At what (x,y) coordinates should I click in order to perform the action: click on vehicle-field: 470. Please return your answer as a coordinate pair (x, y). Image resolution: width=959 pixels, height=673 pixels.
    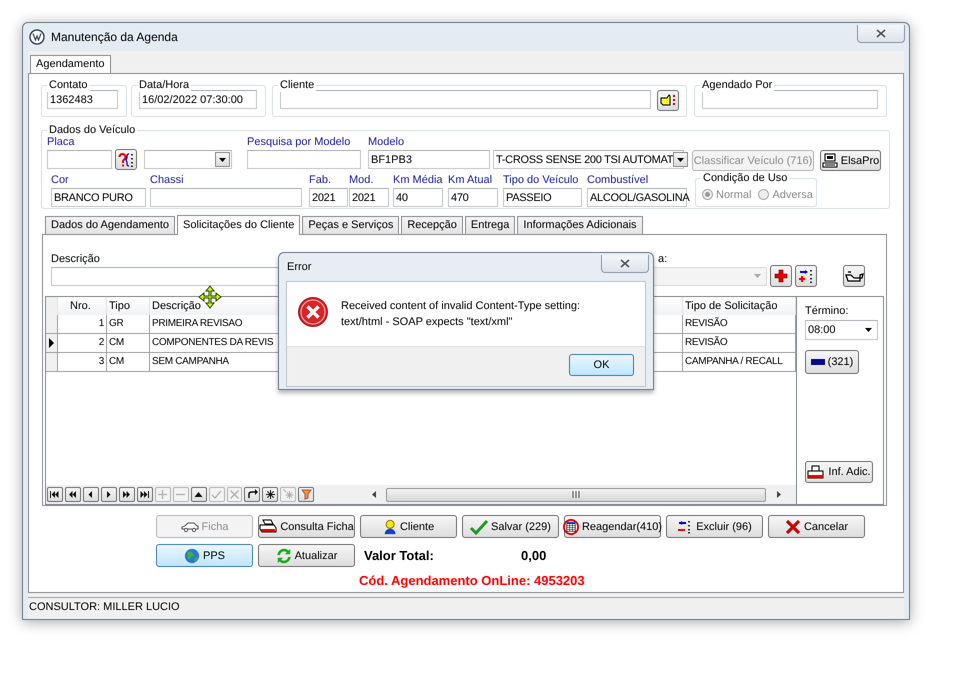
    Looking at the image, I should click on (473, 197).